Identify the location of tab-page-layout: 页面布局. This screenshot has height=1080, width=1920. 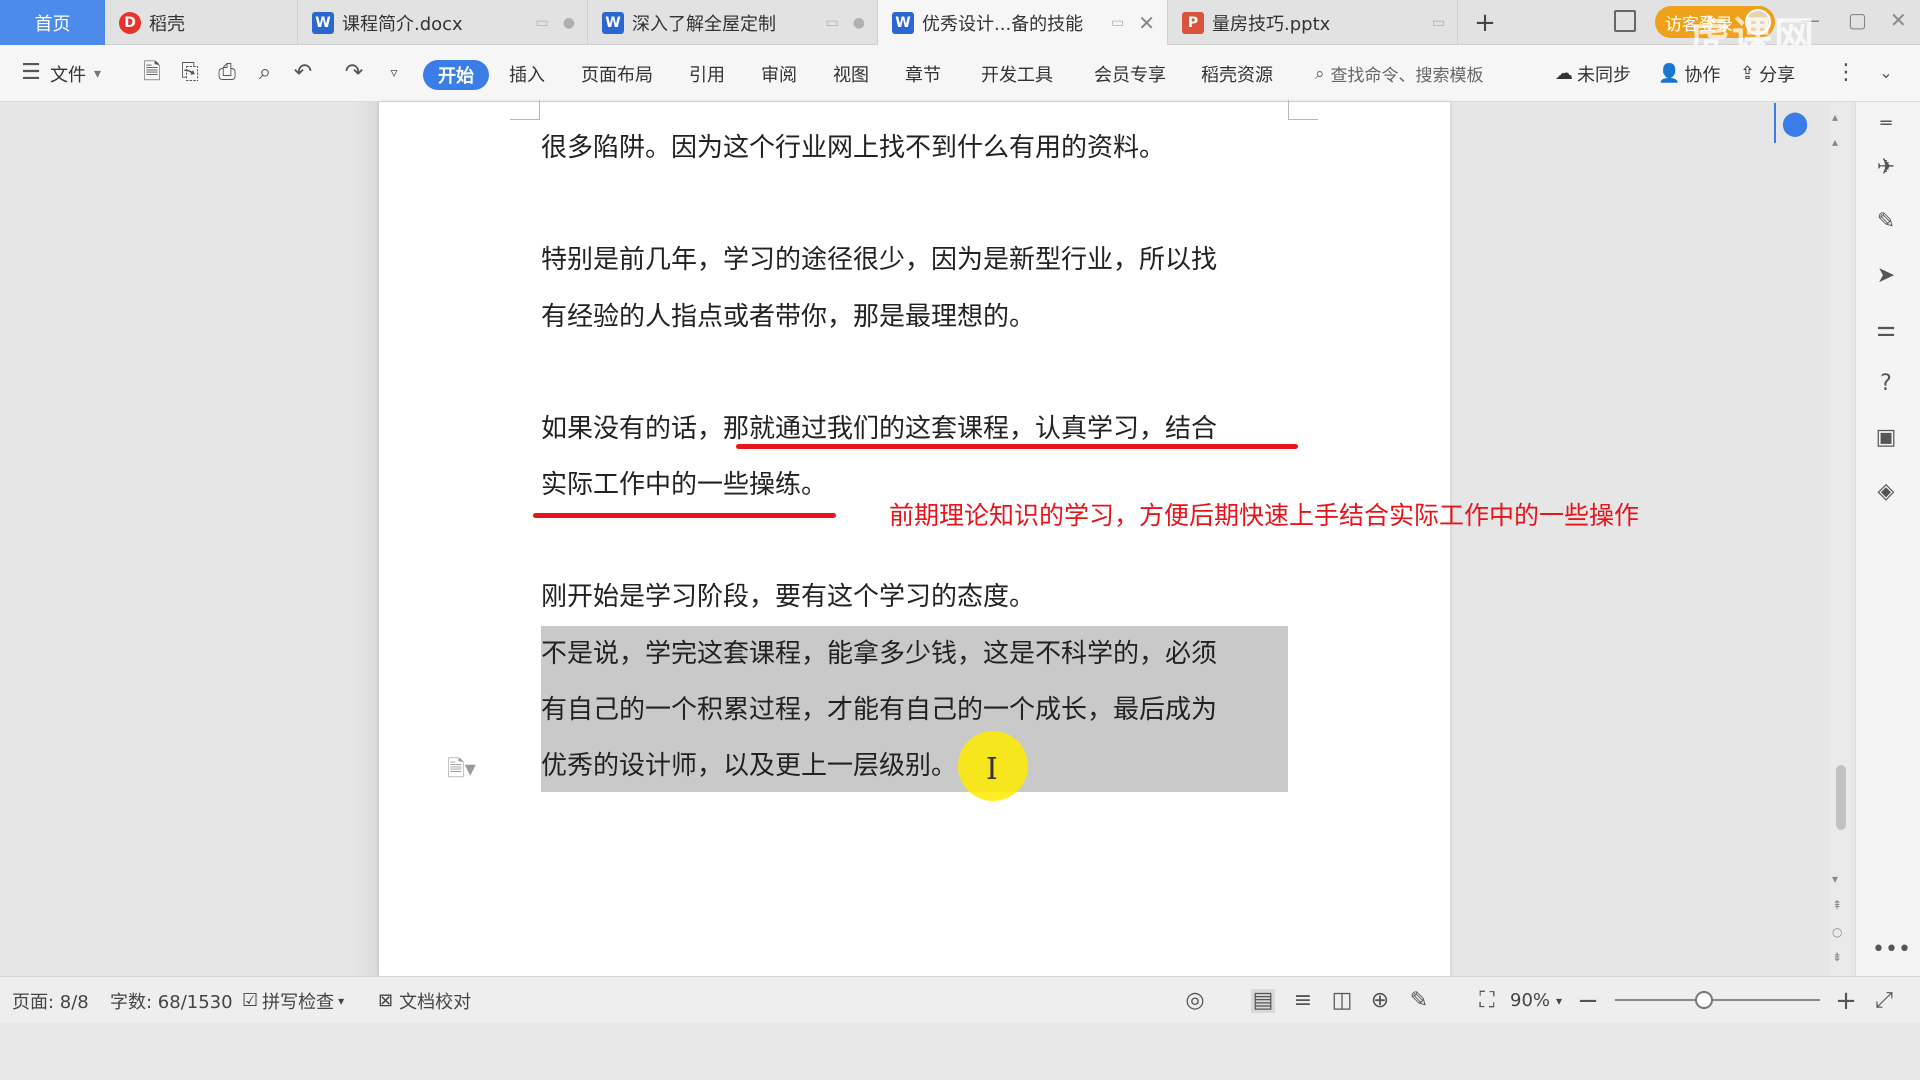
(617, 73).